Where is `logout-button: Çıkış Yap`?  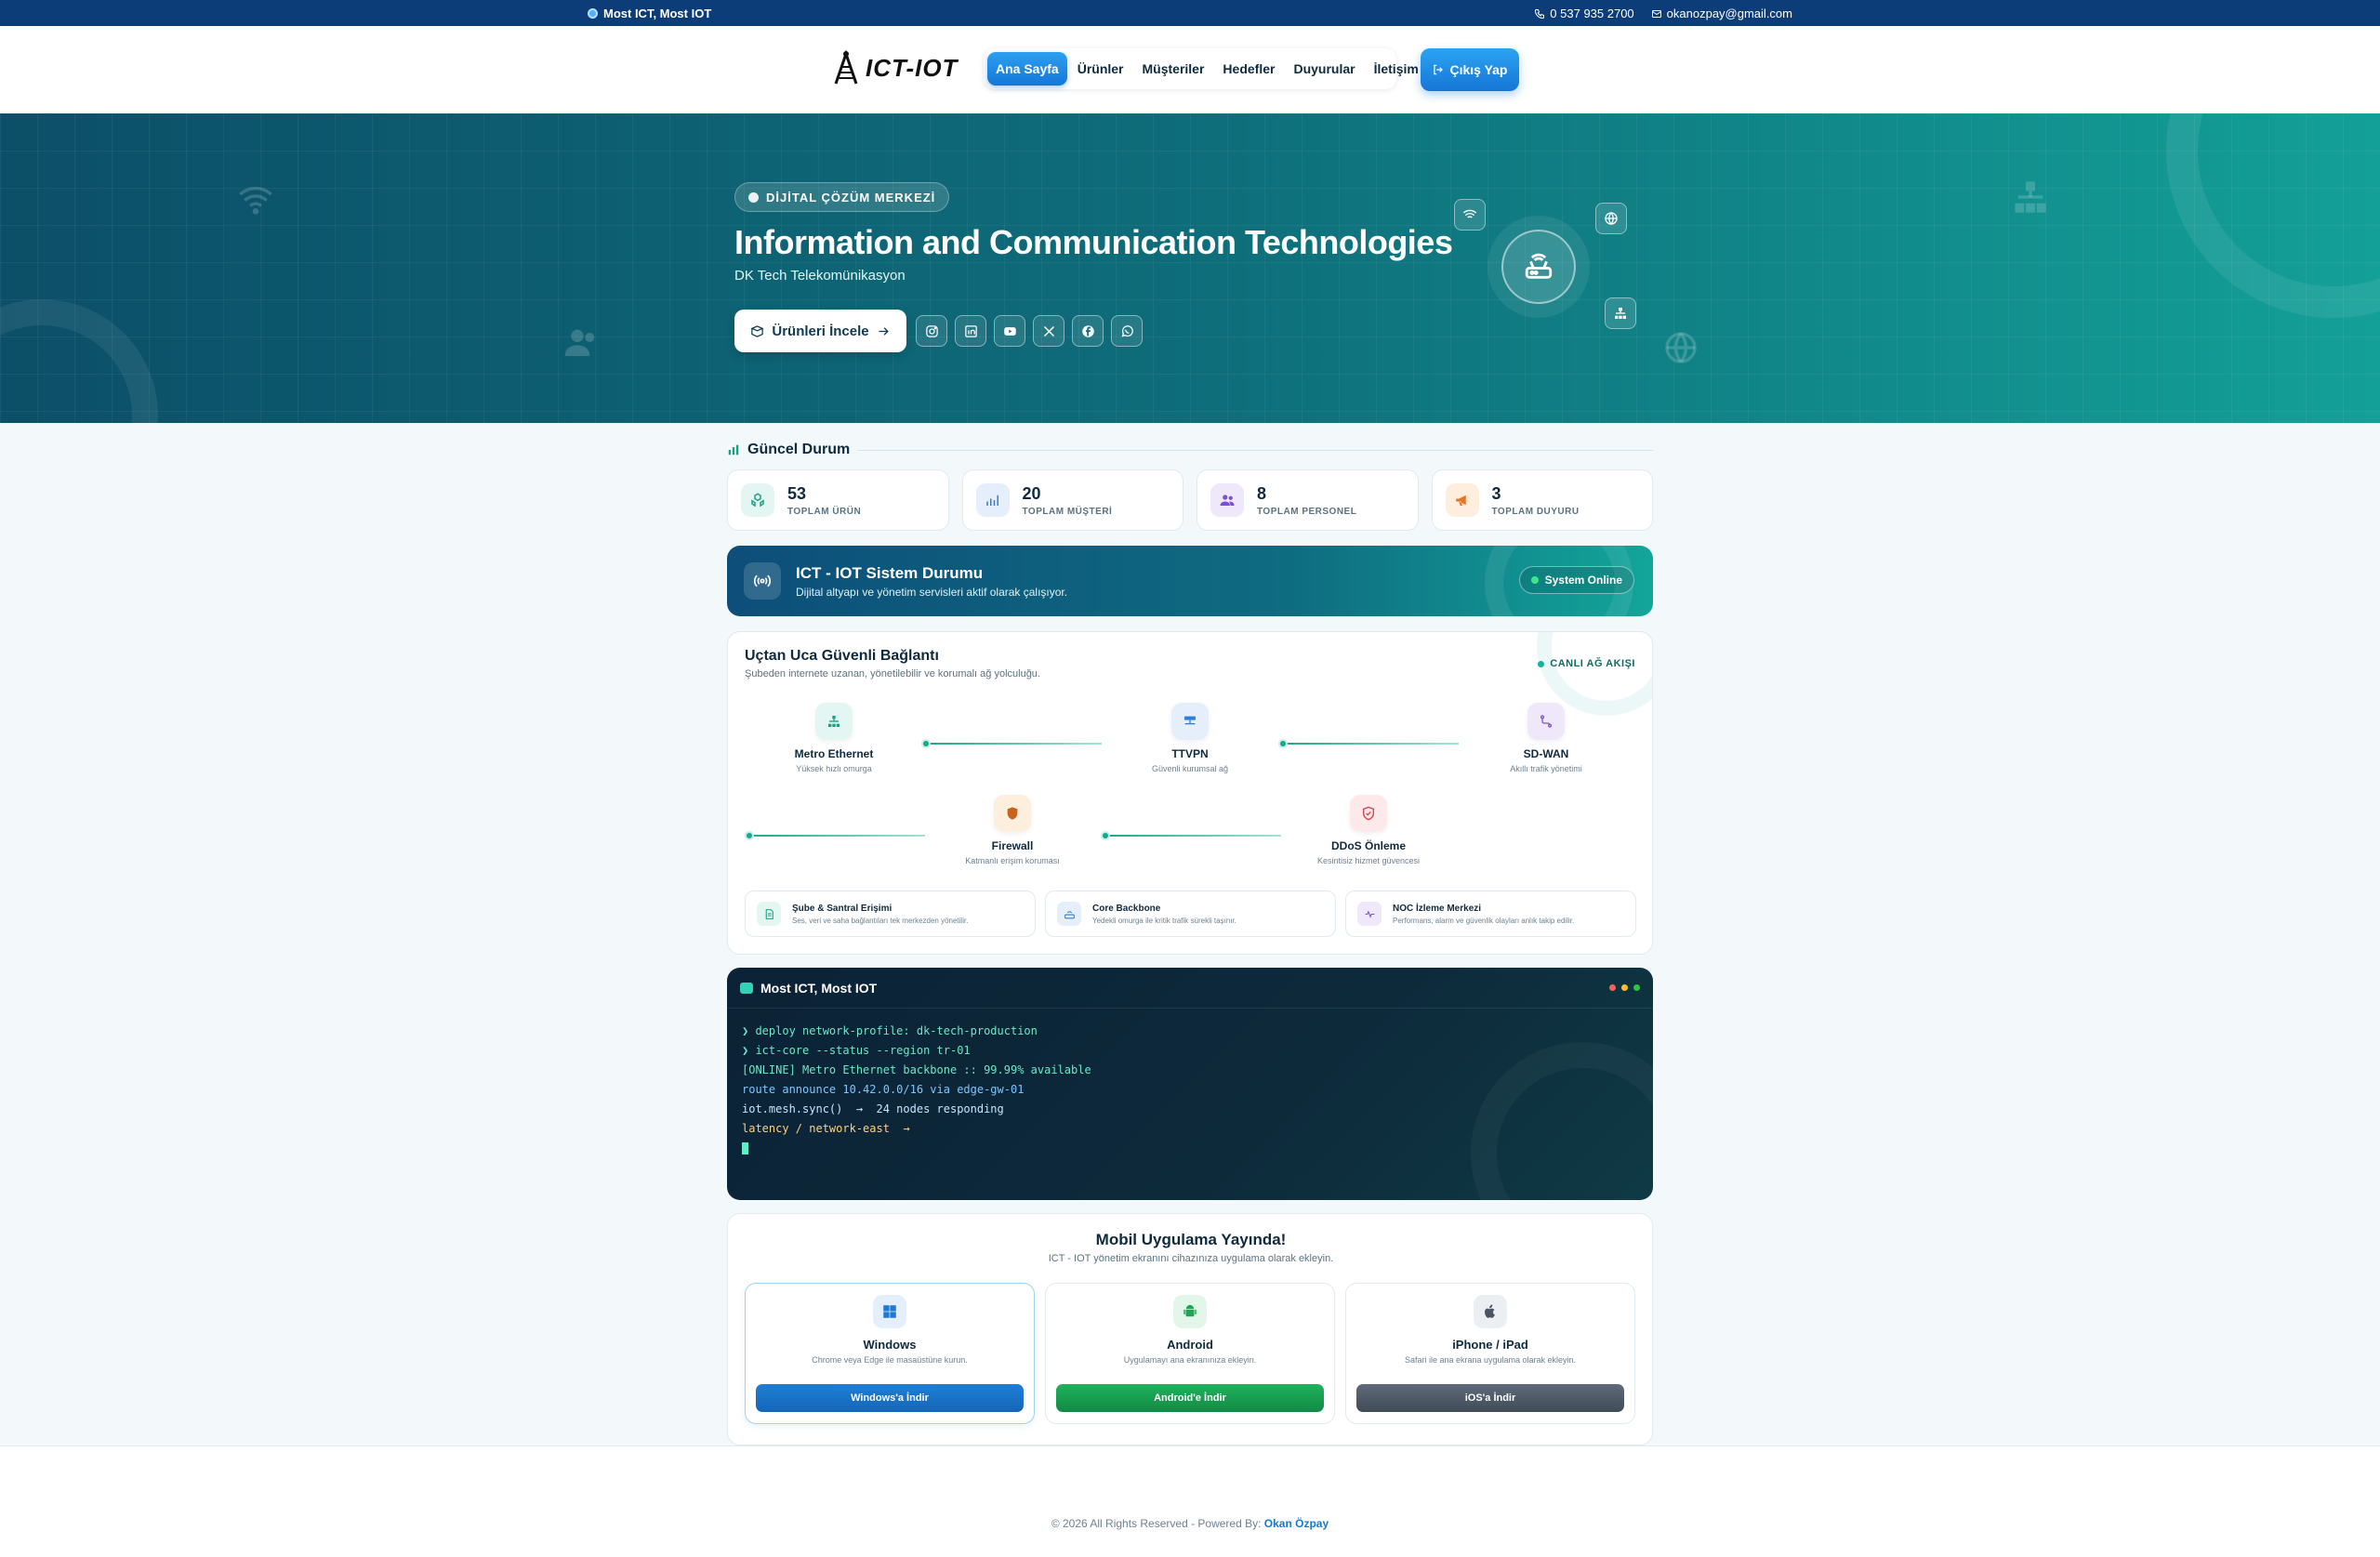
logout-button: Çıkış Yap is located at coordinates (1470, 69).